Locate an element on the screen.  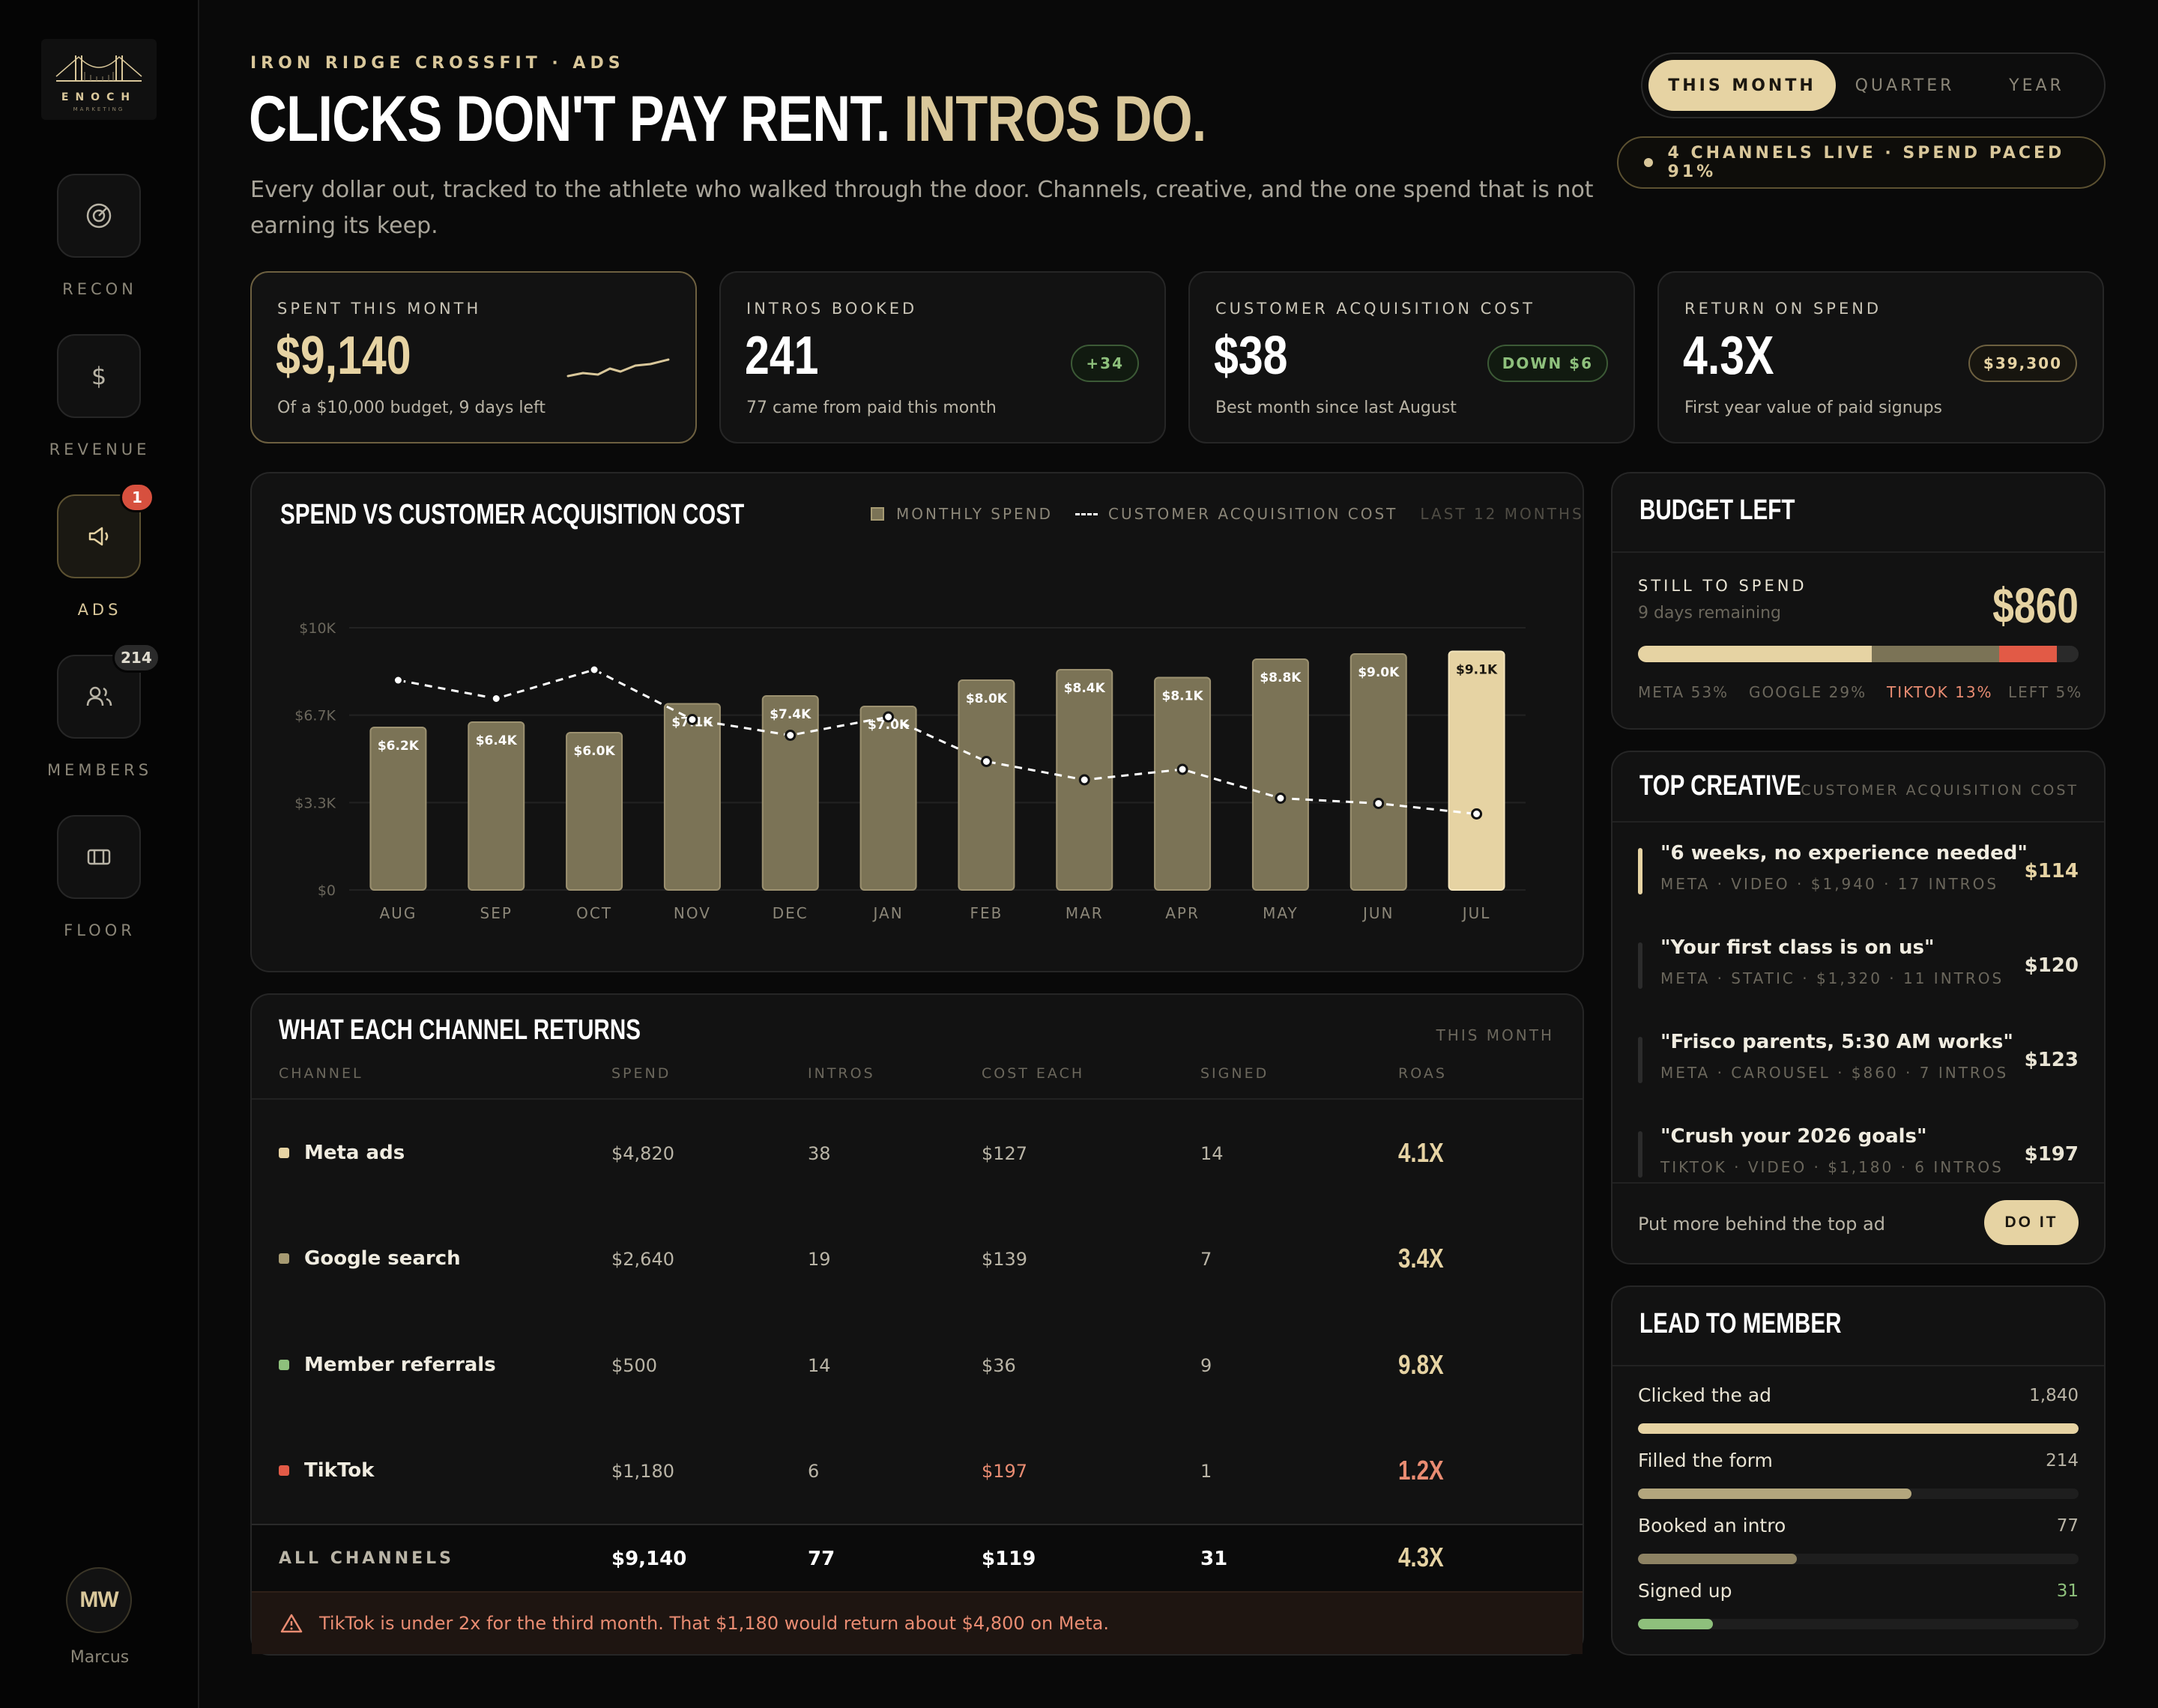
kpi-subtext: 77 came from paid this month is located at coordinates (871, 408).